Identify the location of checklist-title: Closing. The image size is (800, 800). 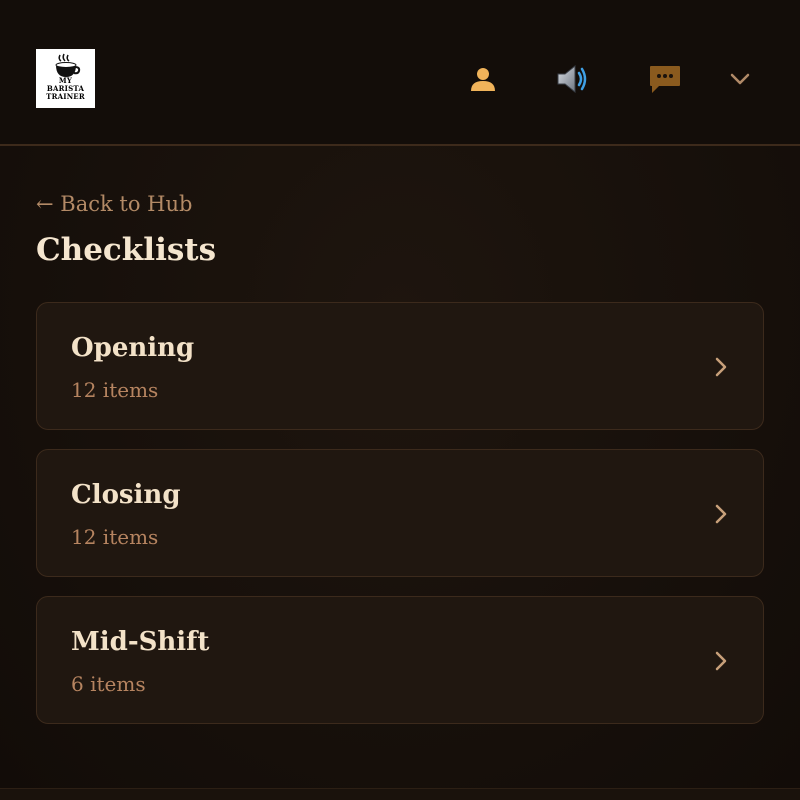
(126, 495).